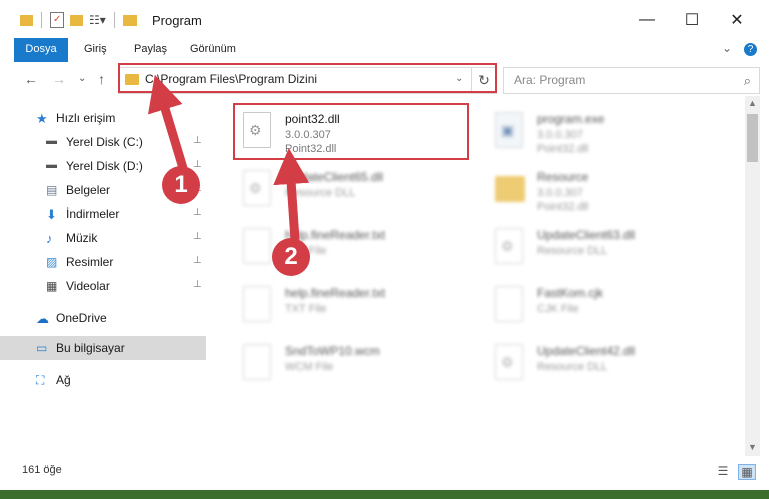 The image size is (769, 499). Describe the element at coordinates (291, 194) in the screenshot. I see `arrow-to-file` at that location.